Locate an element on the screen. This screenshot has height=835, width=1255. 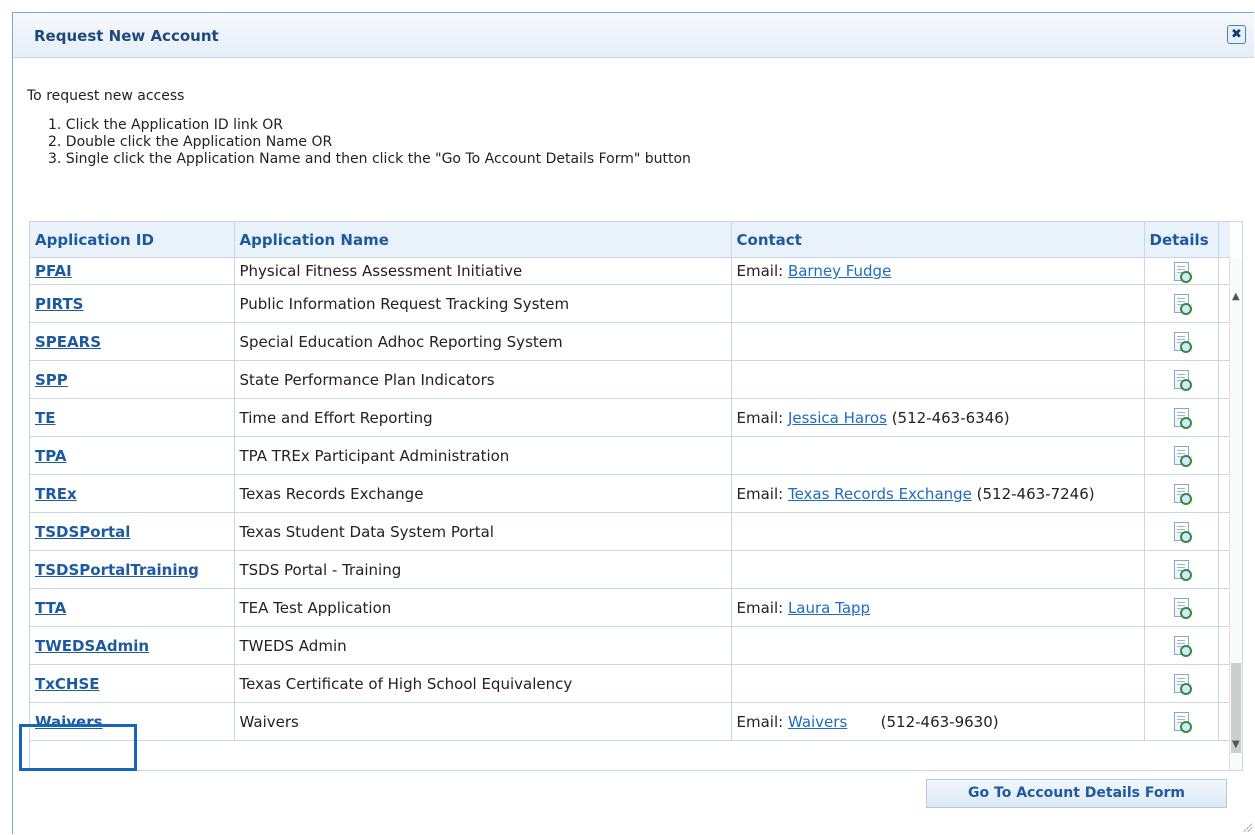
contact-cell: Email: Waivers (512-463-9630) is located at coordinates (938, 721).